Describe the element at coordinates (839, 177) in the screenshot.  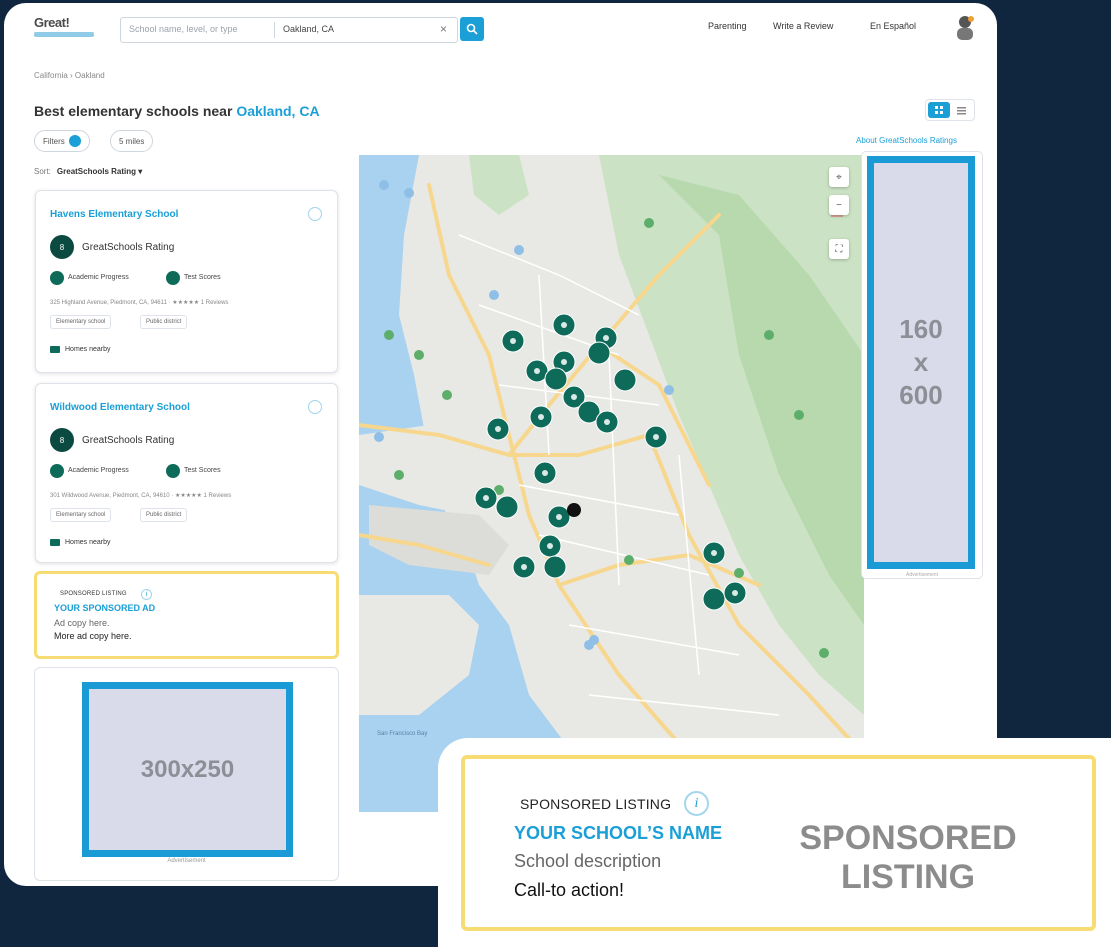
I see `locate-icon: ⌖` at that location.